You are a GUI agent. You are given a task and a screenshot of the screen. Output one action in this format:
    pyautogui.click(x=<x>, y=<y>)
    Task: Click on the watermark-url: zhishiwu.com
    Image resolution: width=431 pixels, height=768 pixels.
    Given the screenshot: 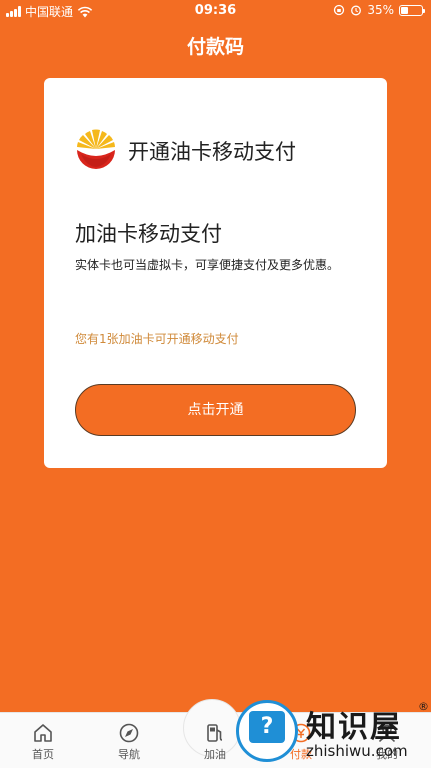 What is the action you would take?
    pyautogui.click(x=357, y=751)
    